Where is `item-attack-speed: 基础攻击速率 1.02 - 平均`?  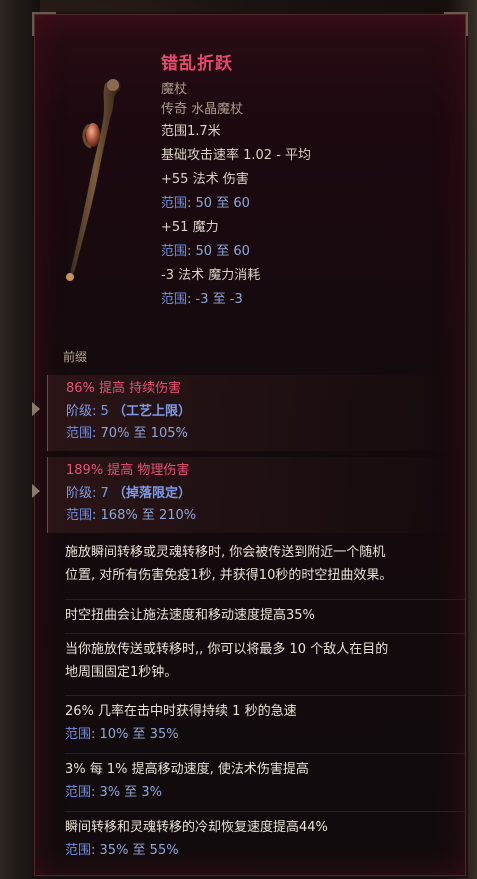 item-attack-speed: 基础攻击速率 1.02 - 平均 is located at coordinates (236, 155).